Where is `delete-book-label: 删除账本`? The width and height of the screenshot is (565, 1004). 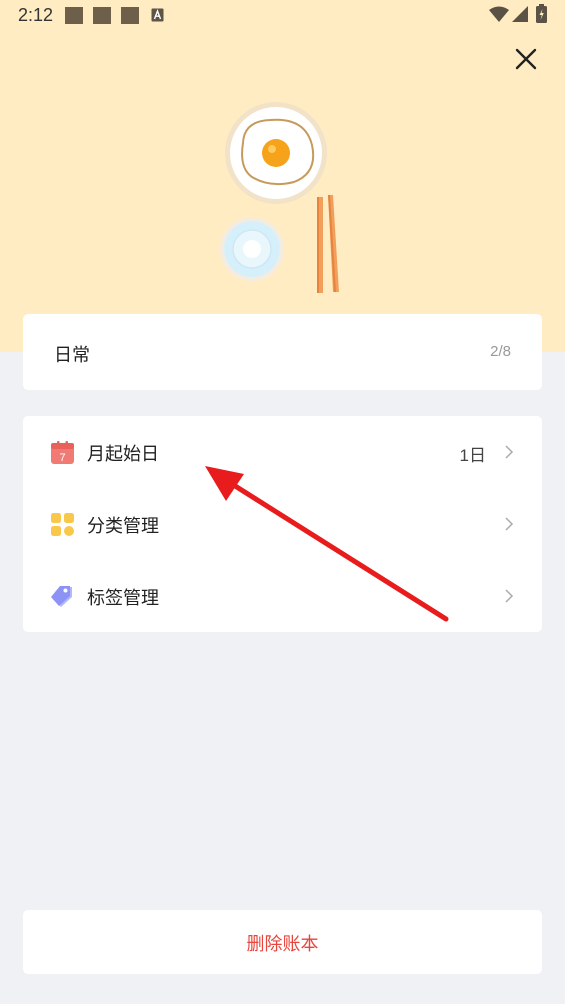 delete-book-label: 删除账本 is located at coordinates (282, 944).